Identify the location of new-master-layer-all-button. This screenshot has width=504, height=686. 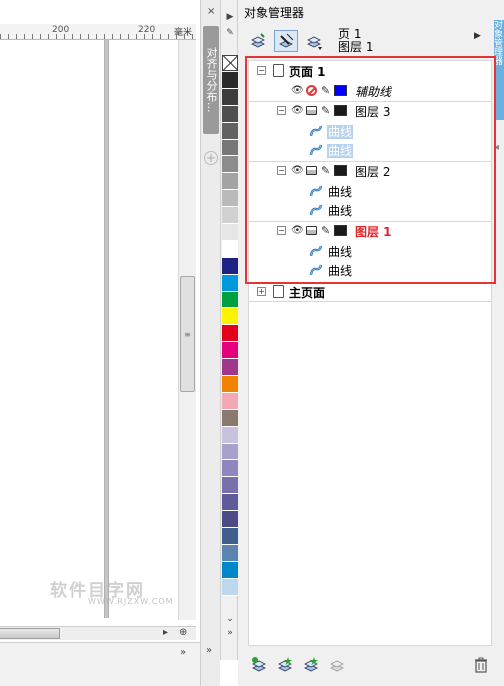
(285, 665).